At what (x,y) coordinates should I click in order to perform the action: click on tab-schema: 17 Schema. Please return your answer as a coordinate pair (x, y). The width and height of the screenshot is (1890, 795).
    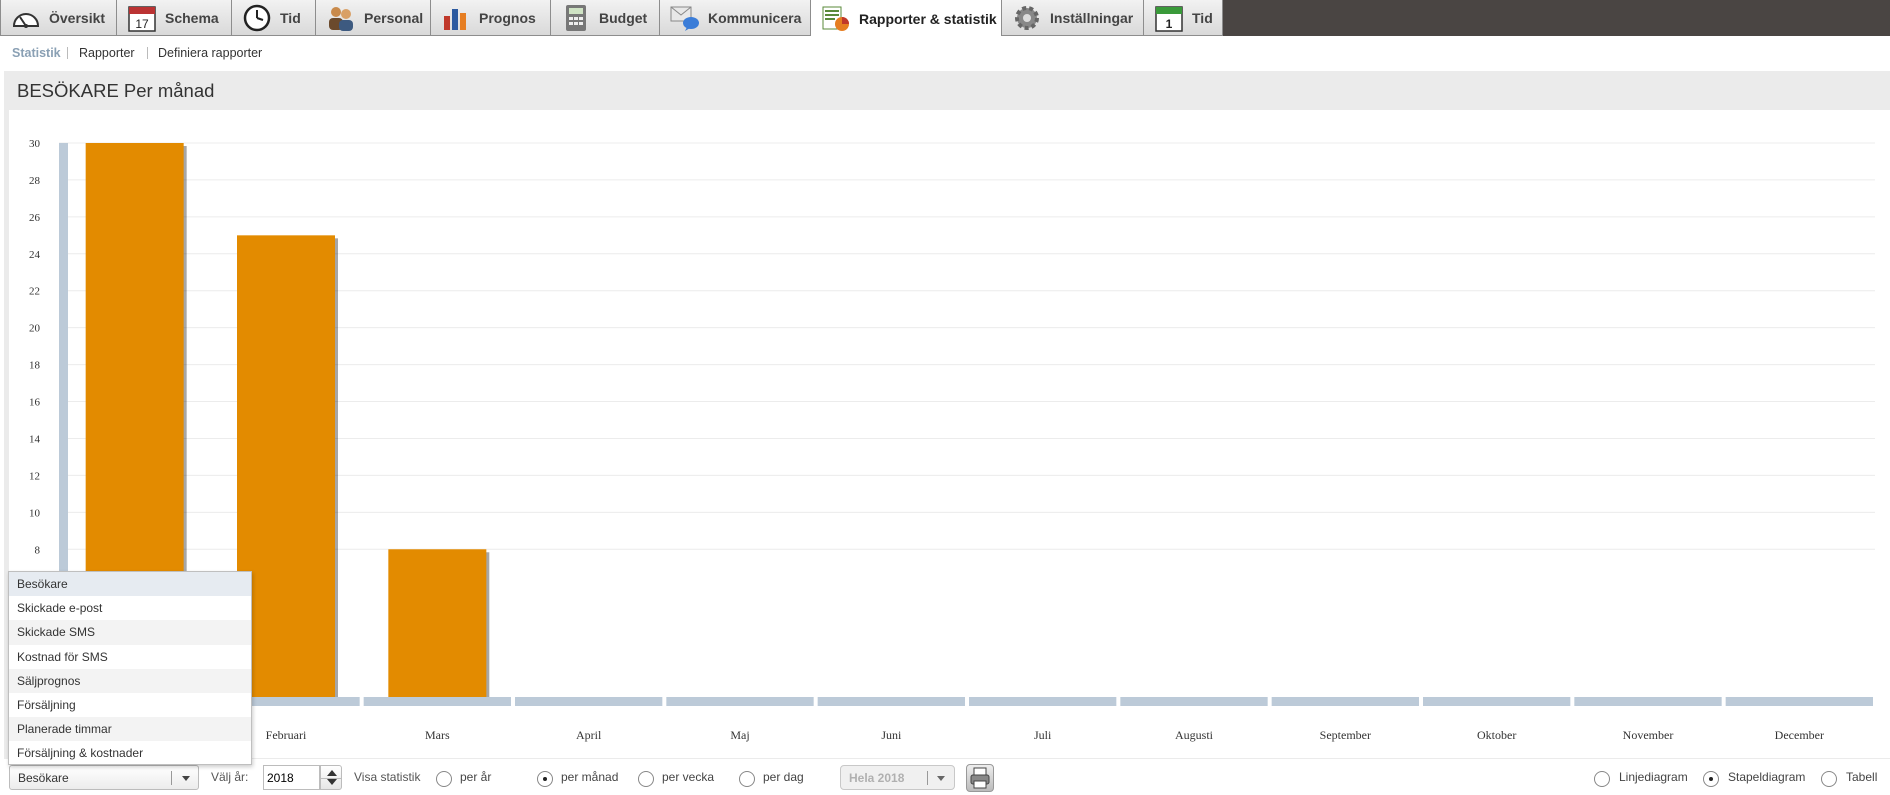
    Looking at the image, I should click on (174, 18).